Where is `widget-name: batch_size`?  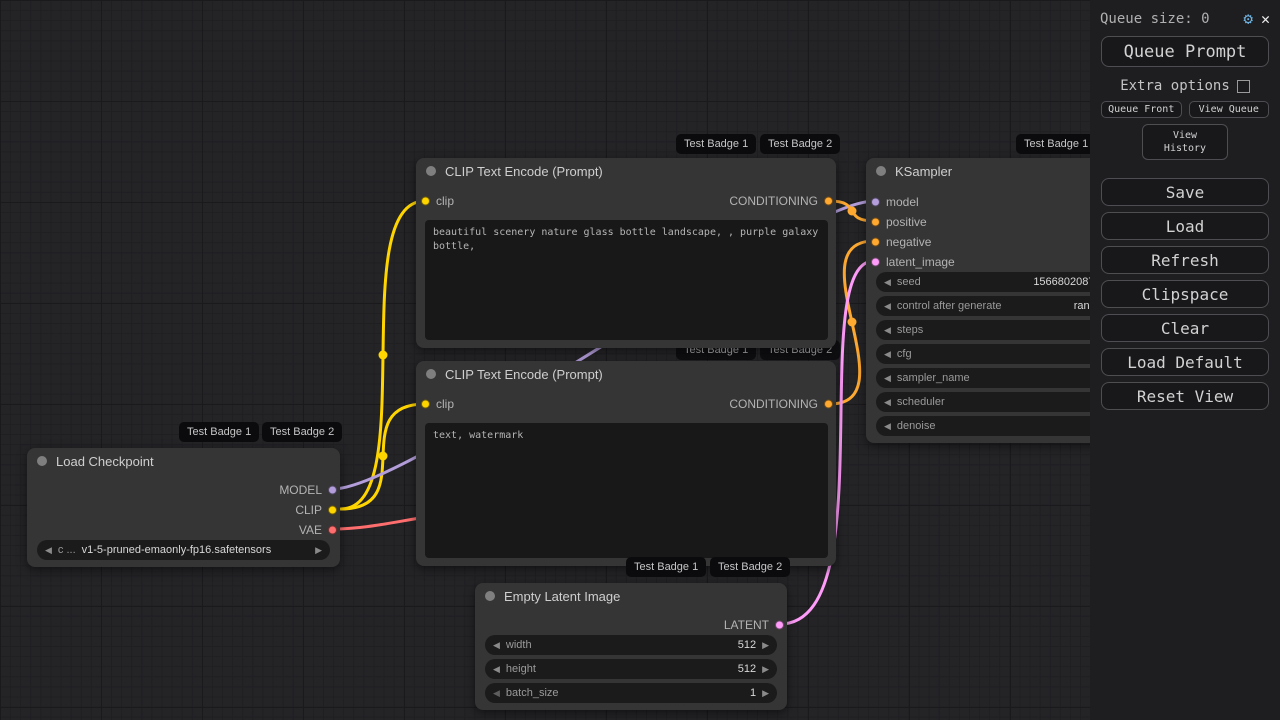 widget-name: batch_size is located at coordinates (532, 693).